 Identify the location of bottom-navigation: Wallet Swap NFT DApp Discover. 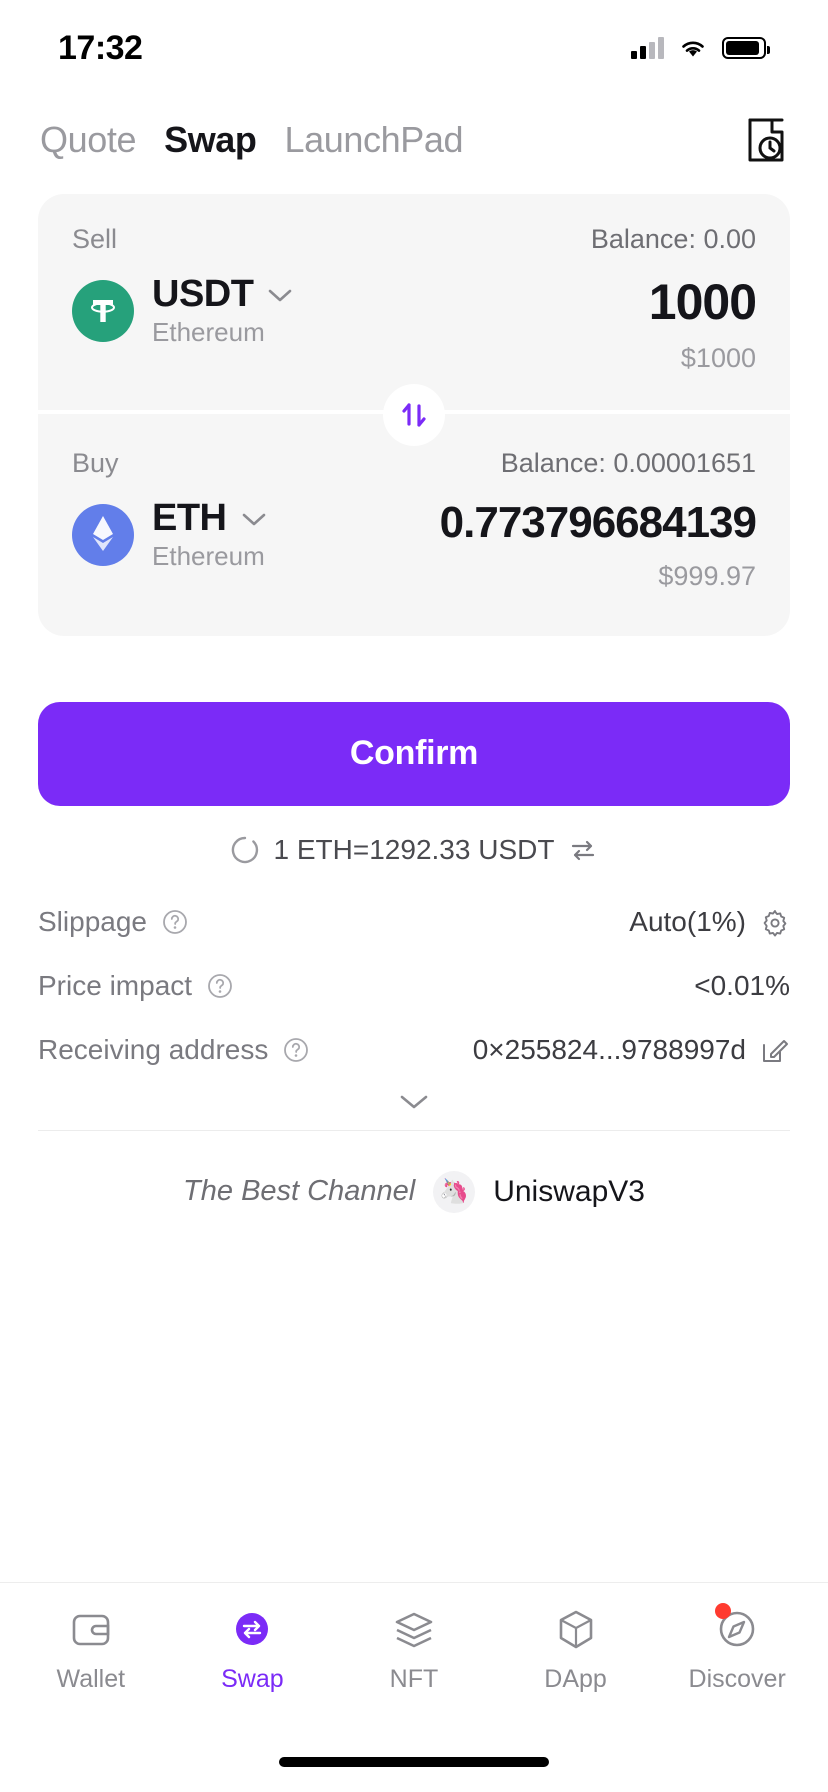
(414, 1657).